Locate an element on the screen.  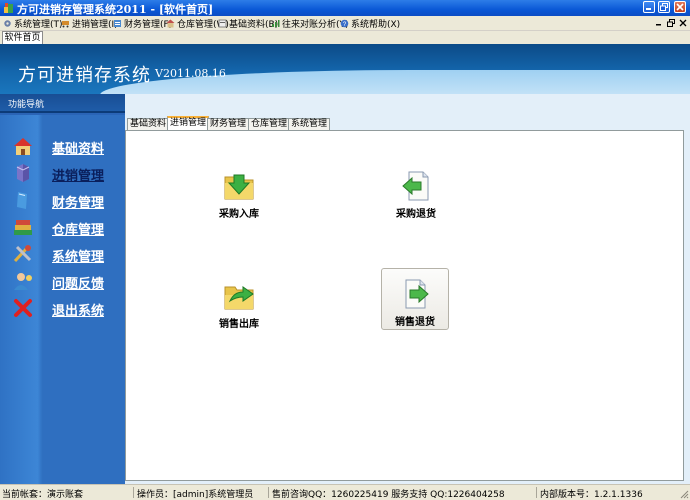
notebook-icon is located at coordinates (22, 200).